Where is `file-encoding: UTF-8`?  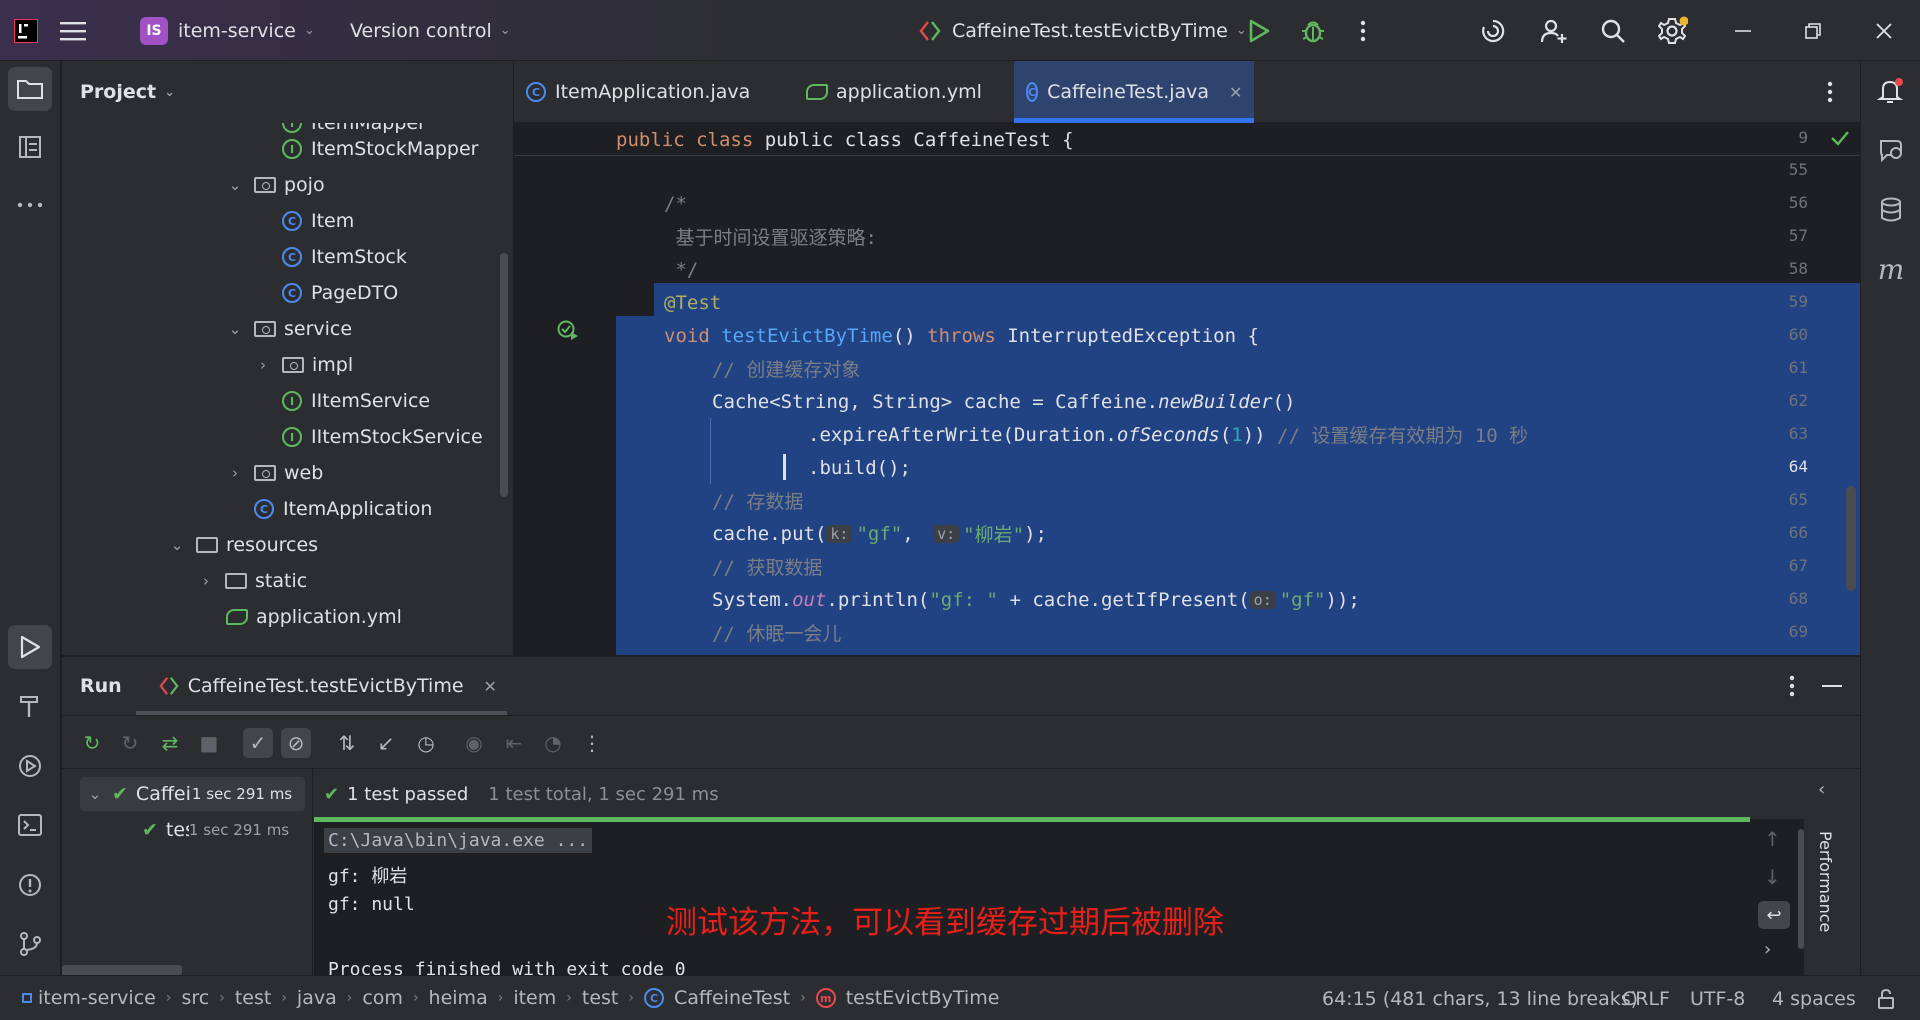
file-encoding: UTF-8 is located at coordinates (1717, 998).